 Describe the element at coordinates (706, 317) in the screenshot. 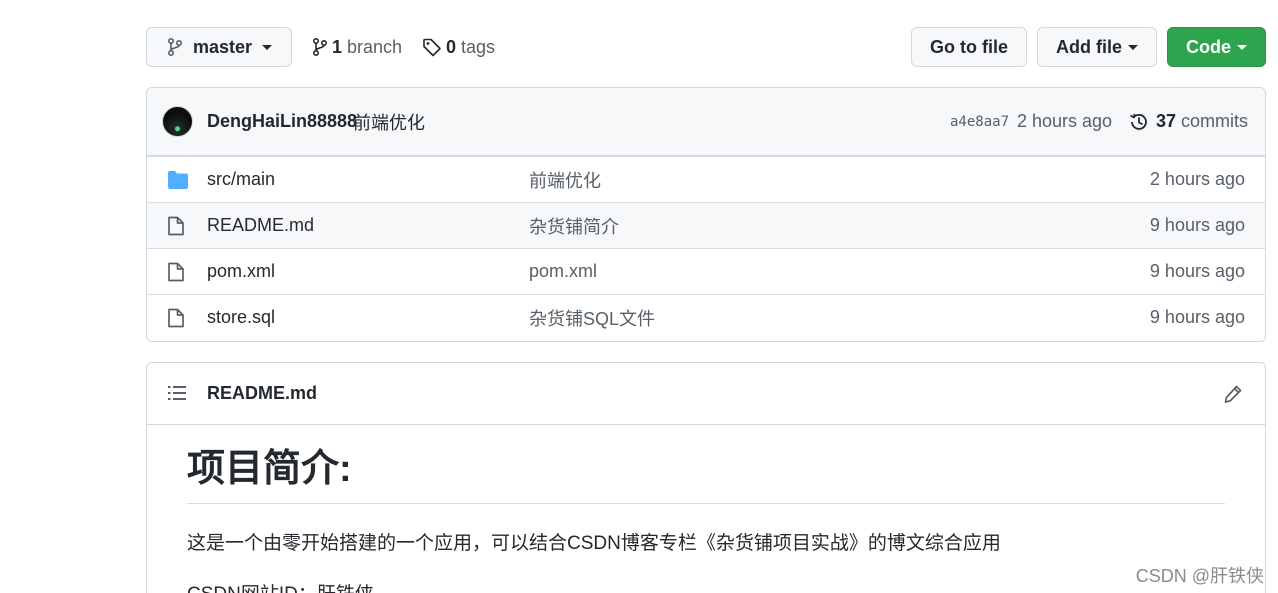

I see `file-row: store.sql 杂货铺SQL文件 9 hours ago` at that location.